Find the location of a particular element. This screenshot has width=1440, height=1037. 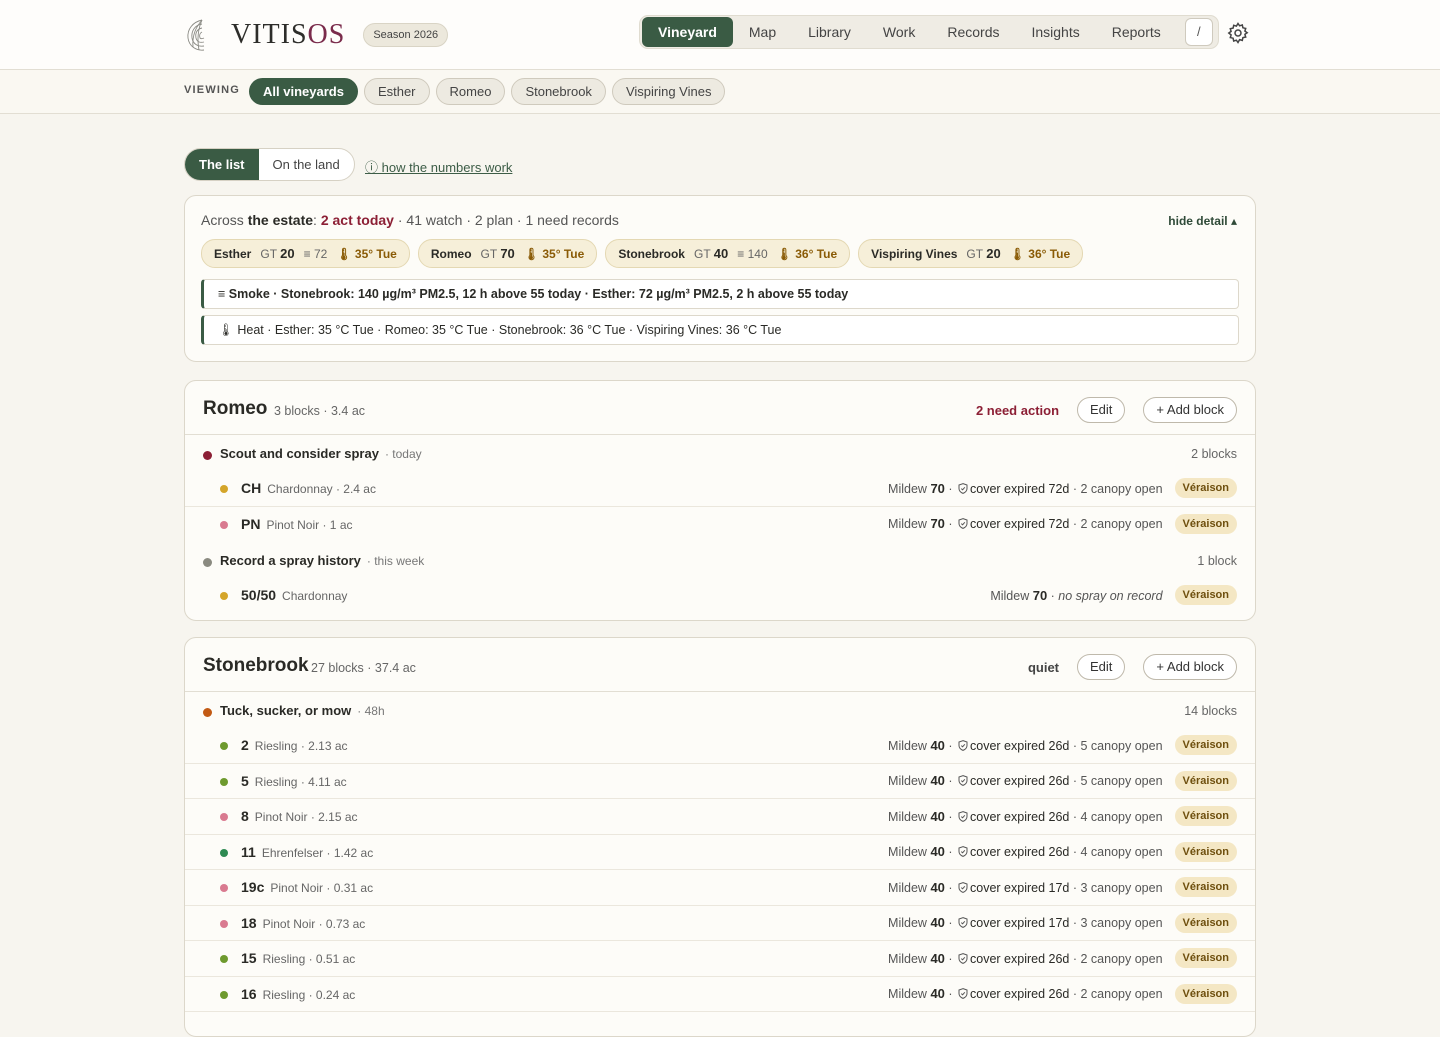

view-toggle: The list On the land is located at coordinates (269, 164).